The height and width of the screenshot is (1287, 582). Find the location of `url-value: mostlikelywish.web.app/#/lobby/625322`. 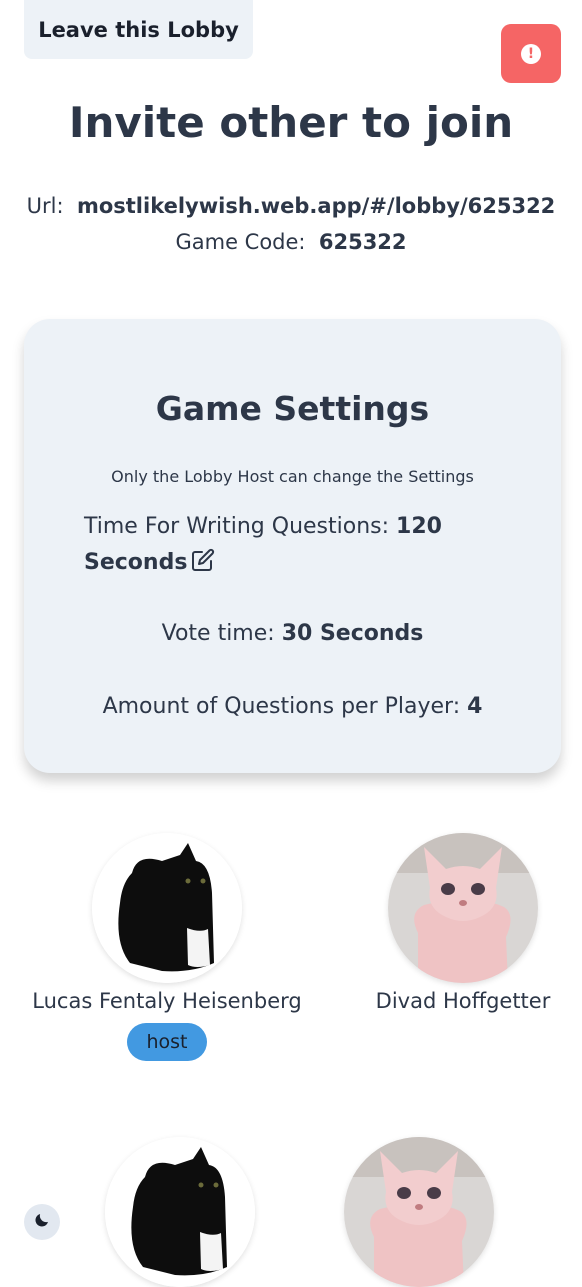

url-value: mostlikelywish.web.app/#/lobby/625322 is located at coordinates (316, 206).